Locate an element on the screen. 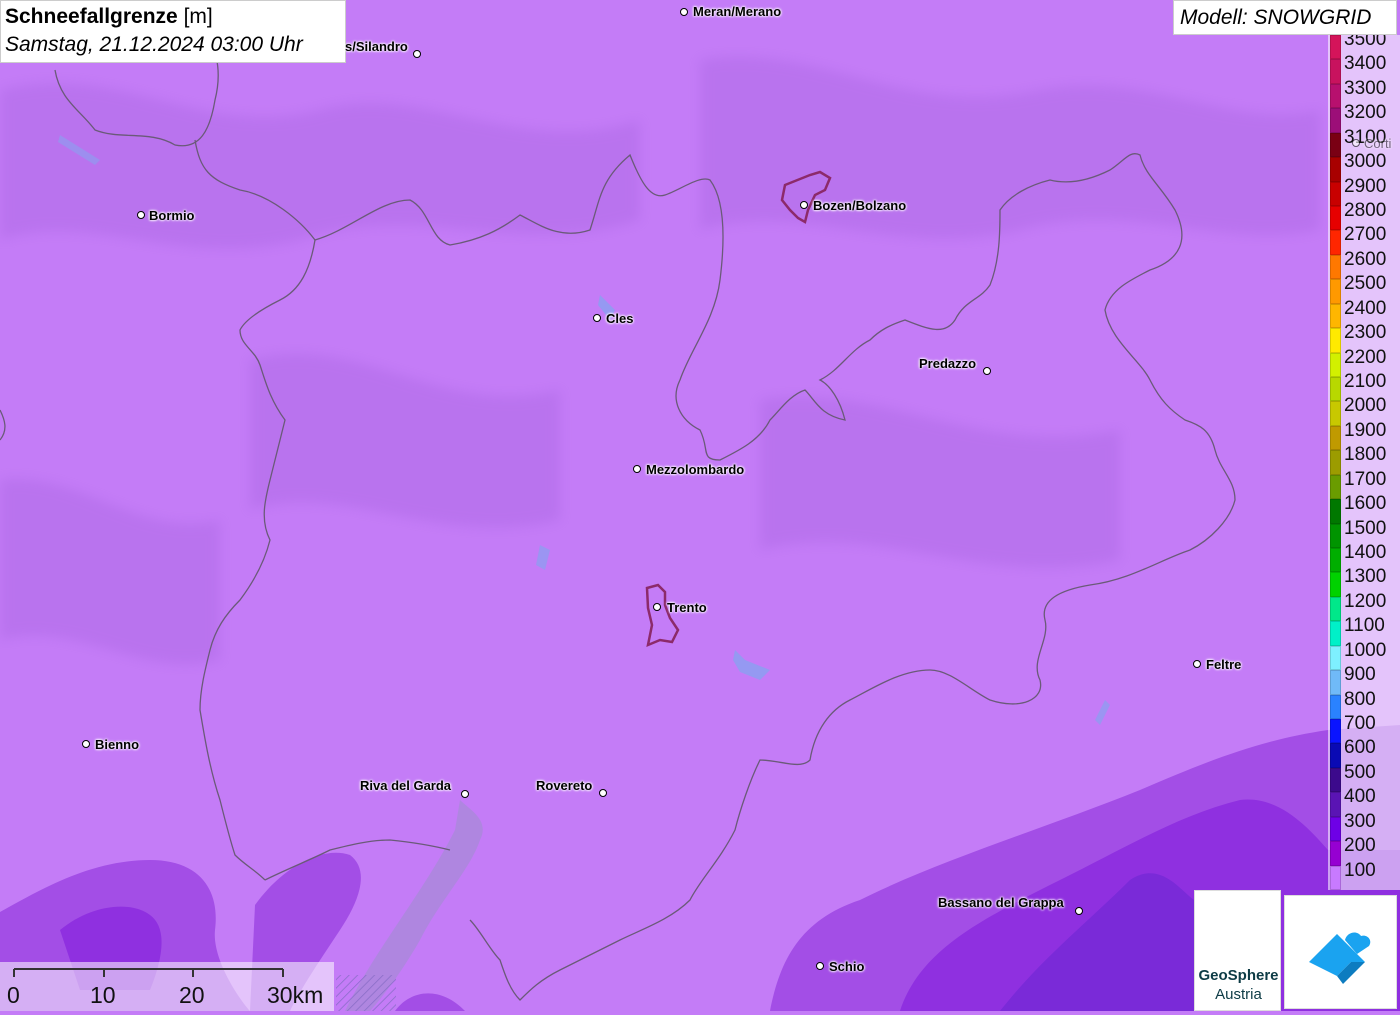 The width and height of the screenshot is (1400, 1015). legend-item: 600 is located at coordinates (1364, 751).